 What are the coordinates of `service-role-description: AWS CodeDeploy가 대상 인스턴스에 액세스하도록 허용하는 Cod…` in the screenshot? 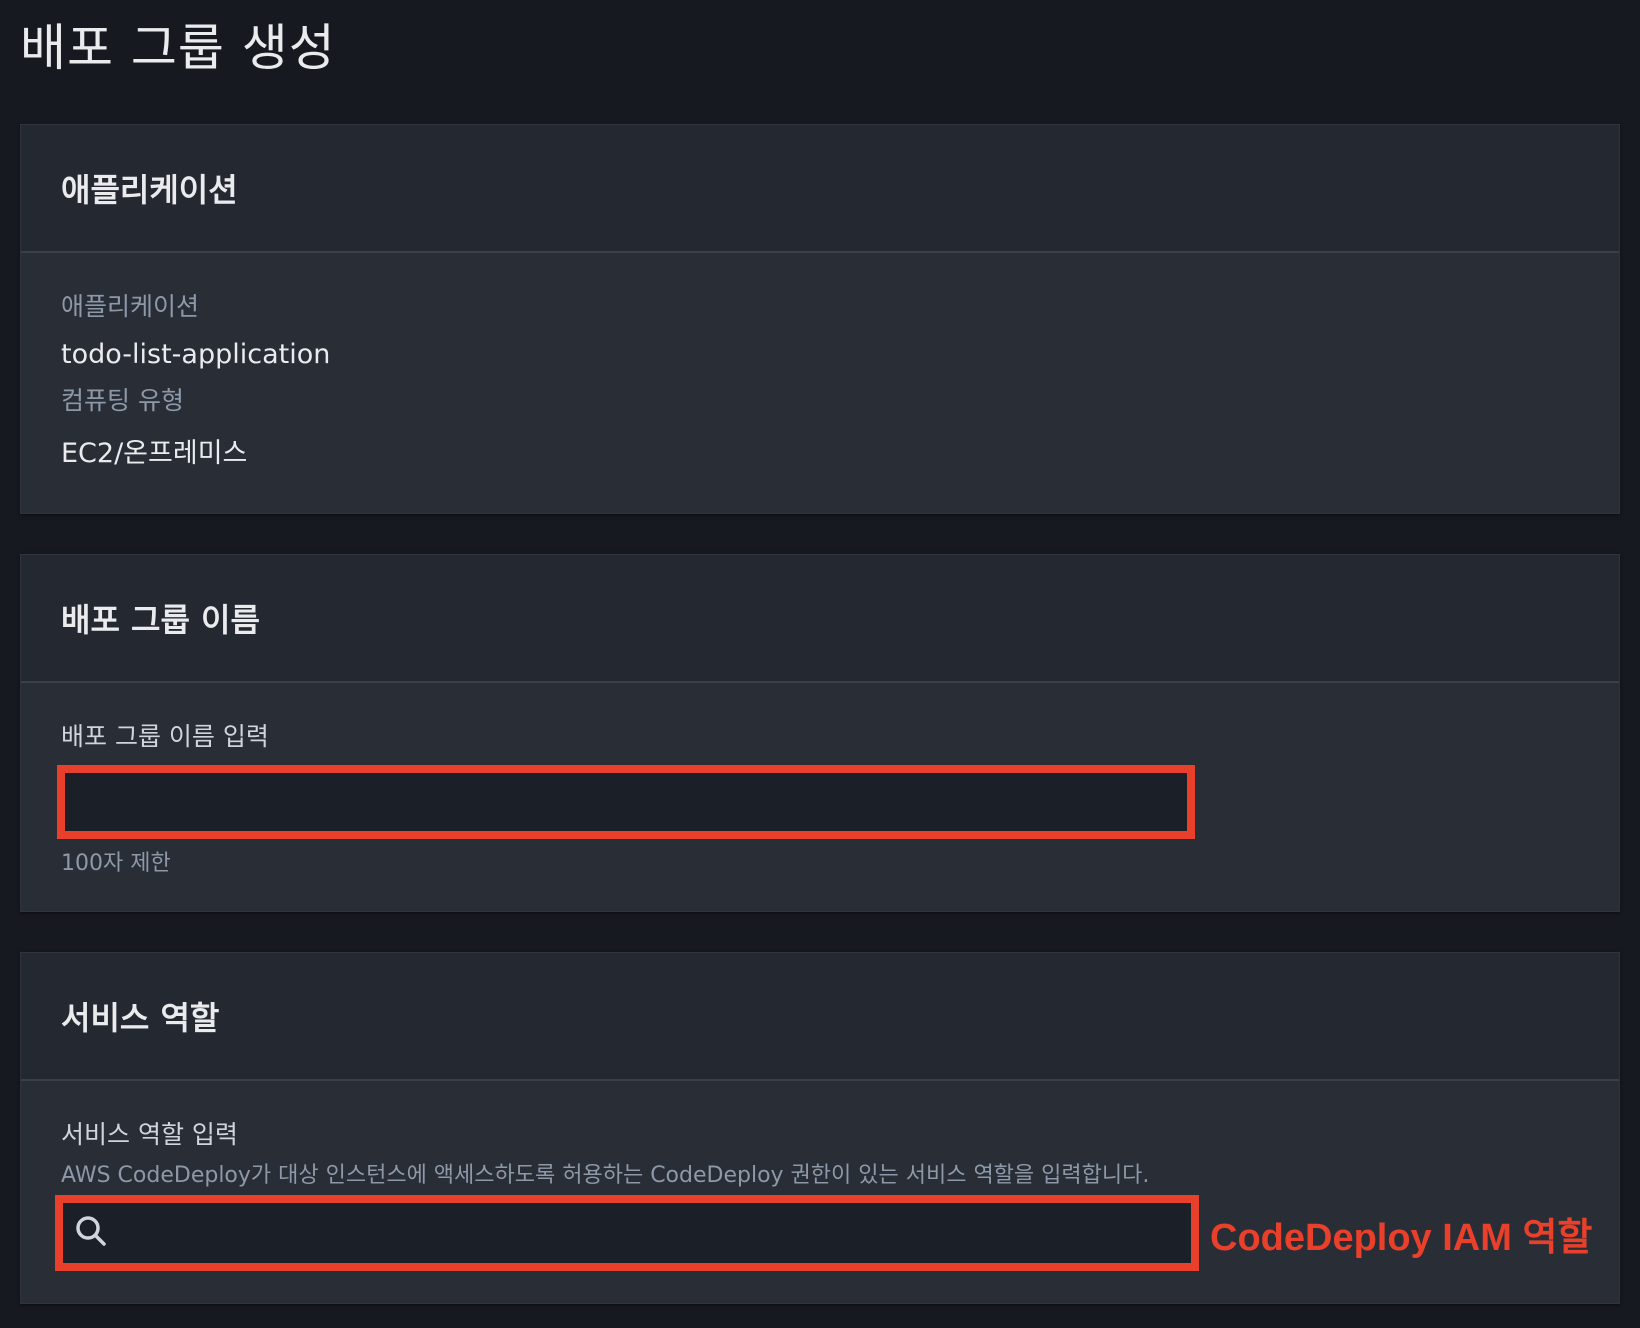 It's located at (605, 1175).